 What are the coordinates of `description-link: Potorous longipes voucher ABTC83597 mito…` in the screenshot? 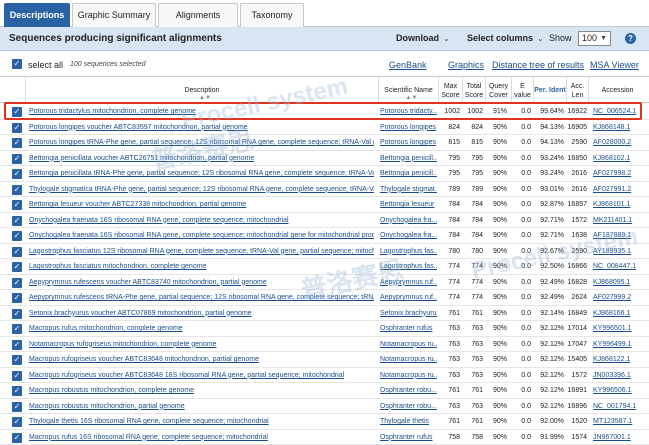 It's located at (201, 127).